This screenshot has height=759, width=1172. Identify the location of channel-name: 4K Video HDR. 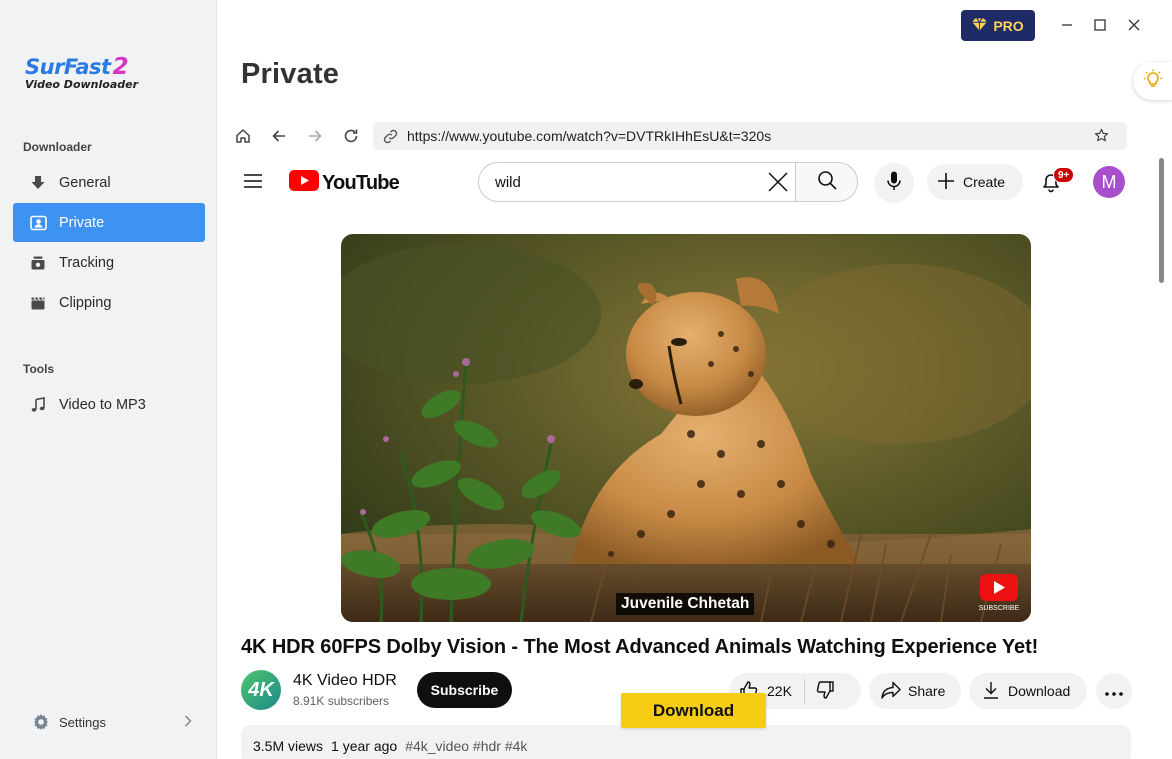
(345, 681).